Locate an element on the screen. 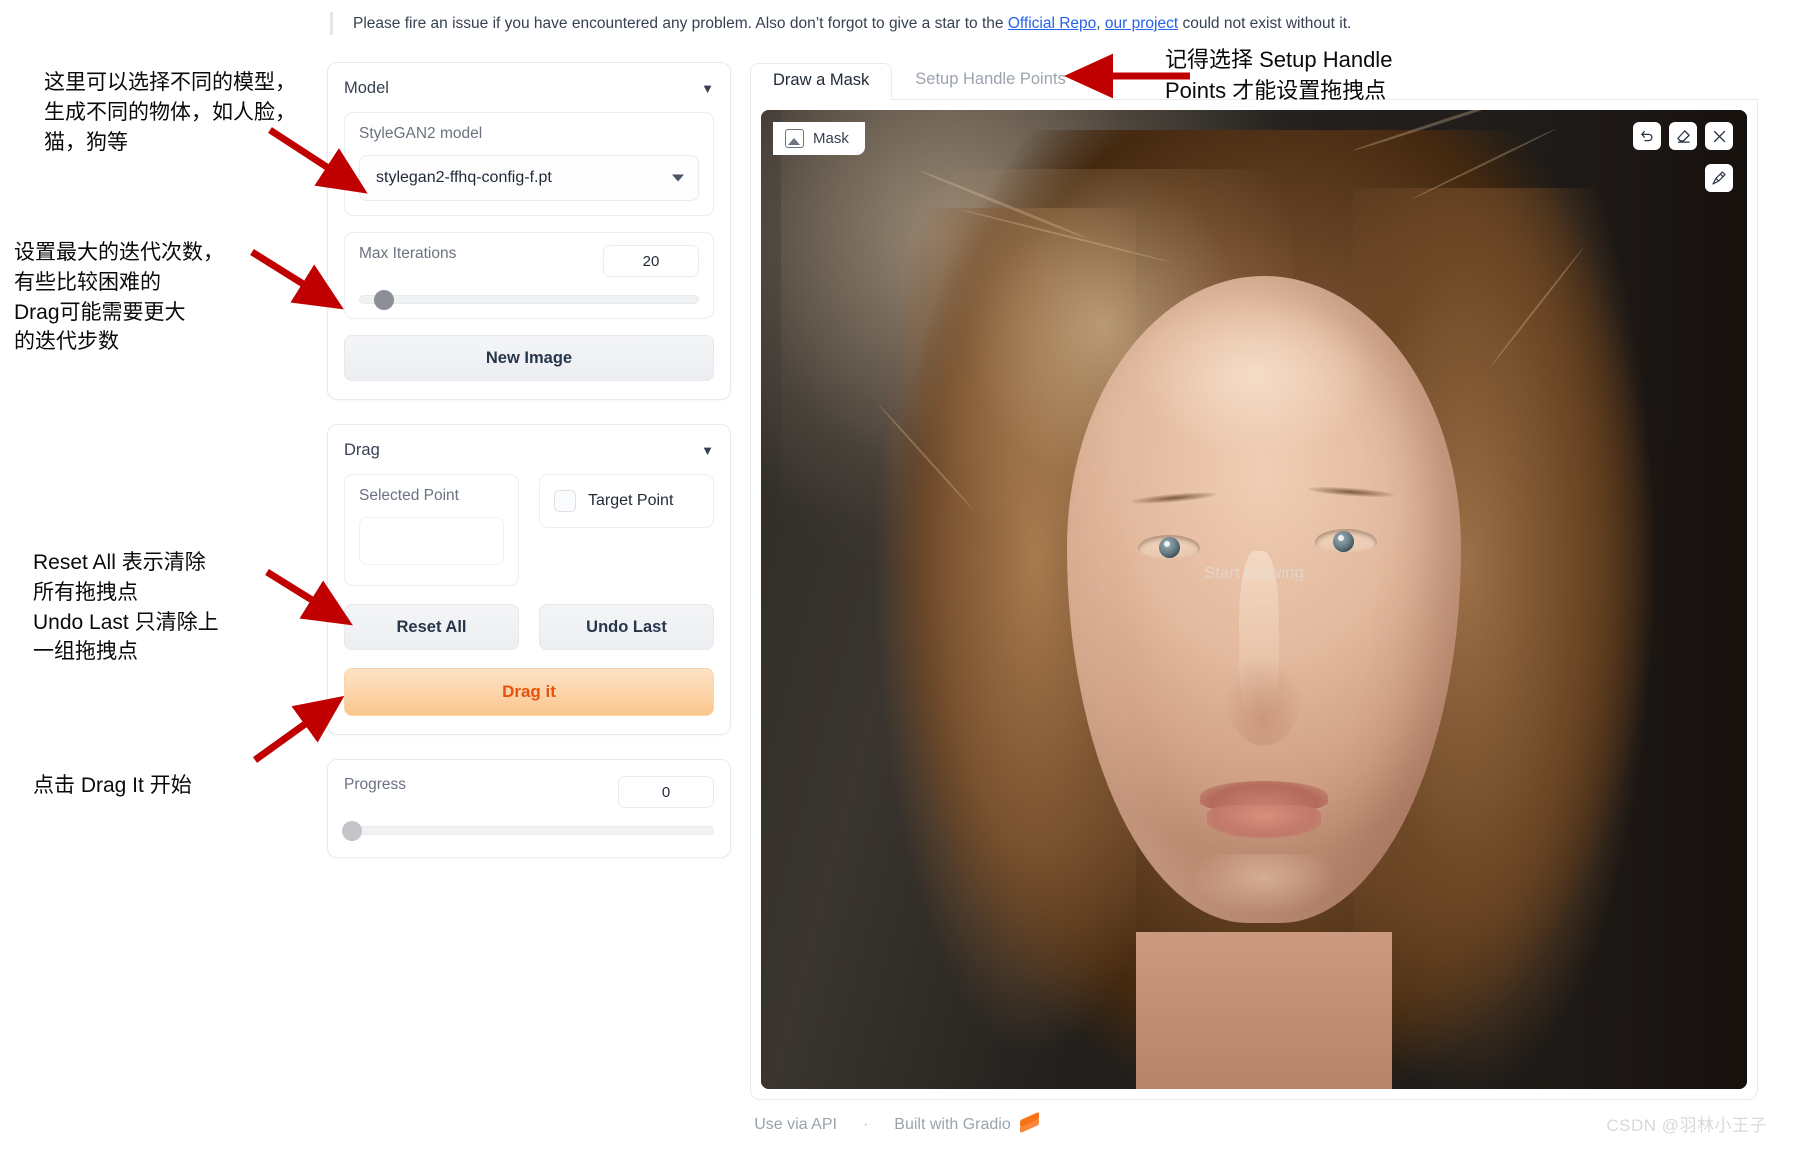  image-icon is located at coordinates (794, 138).